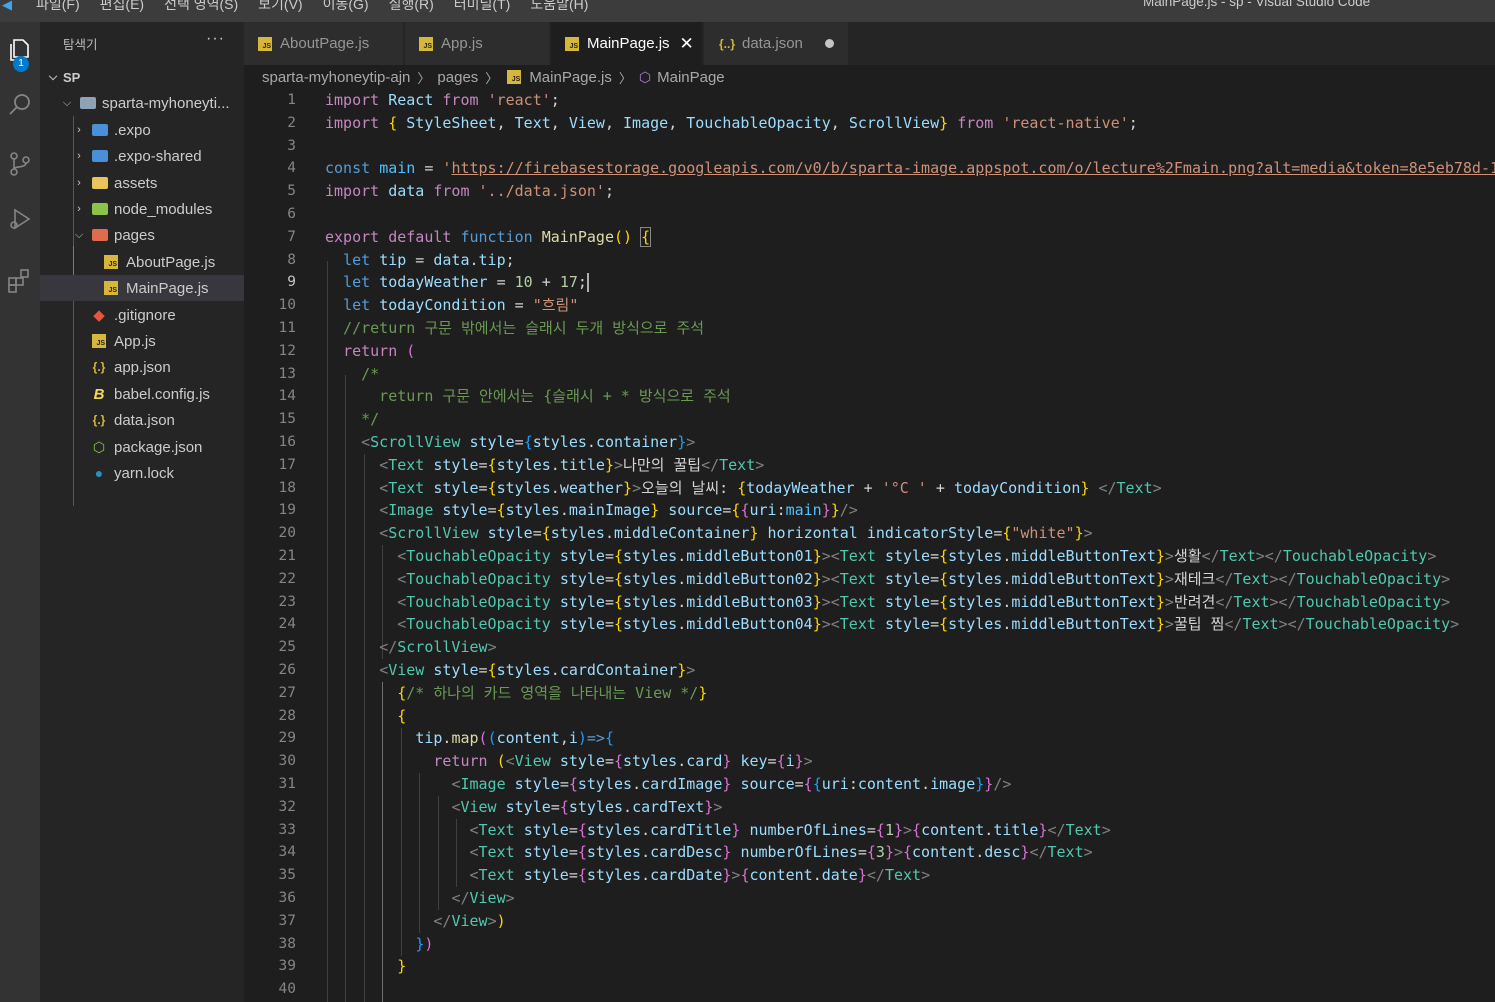 The height and width of the screenshot is (1002, 1495). I want to click on code-line: </View>, so click(419, 898).